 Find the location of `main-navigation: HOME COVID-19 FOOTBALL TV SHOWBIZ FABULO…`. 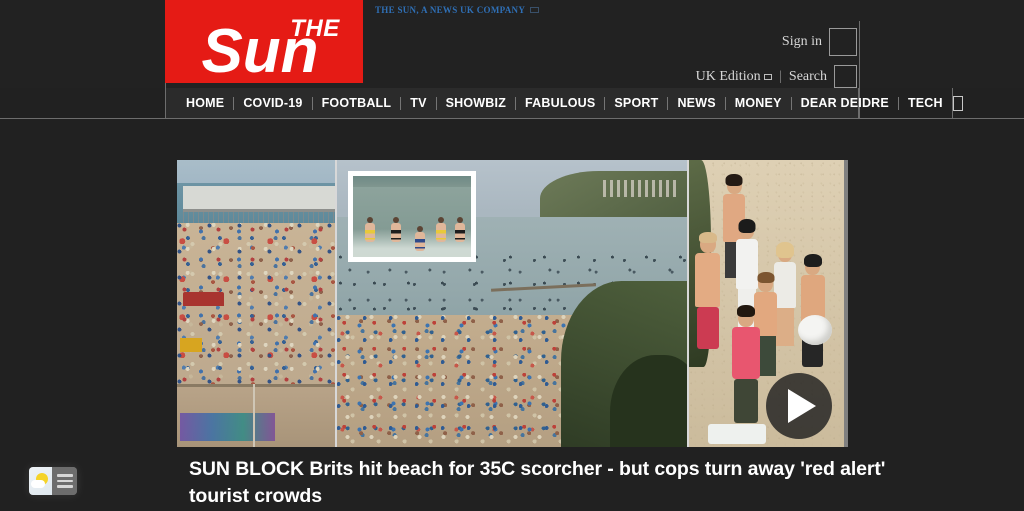

main-navigation: HOME COVID-19 FOOTBALL TV SHOWBIZ FABULO… is located at coordinates (564, 103).